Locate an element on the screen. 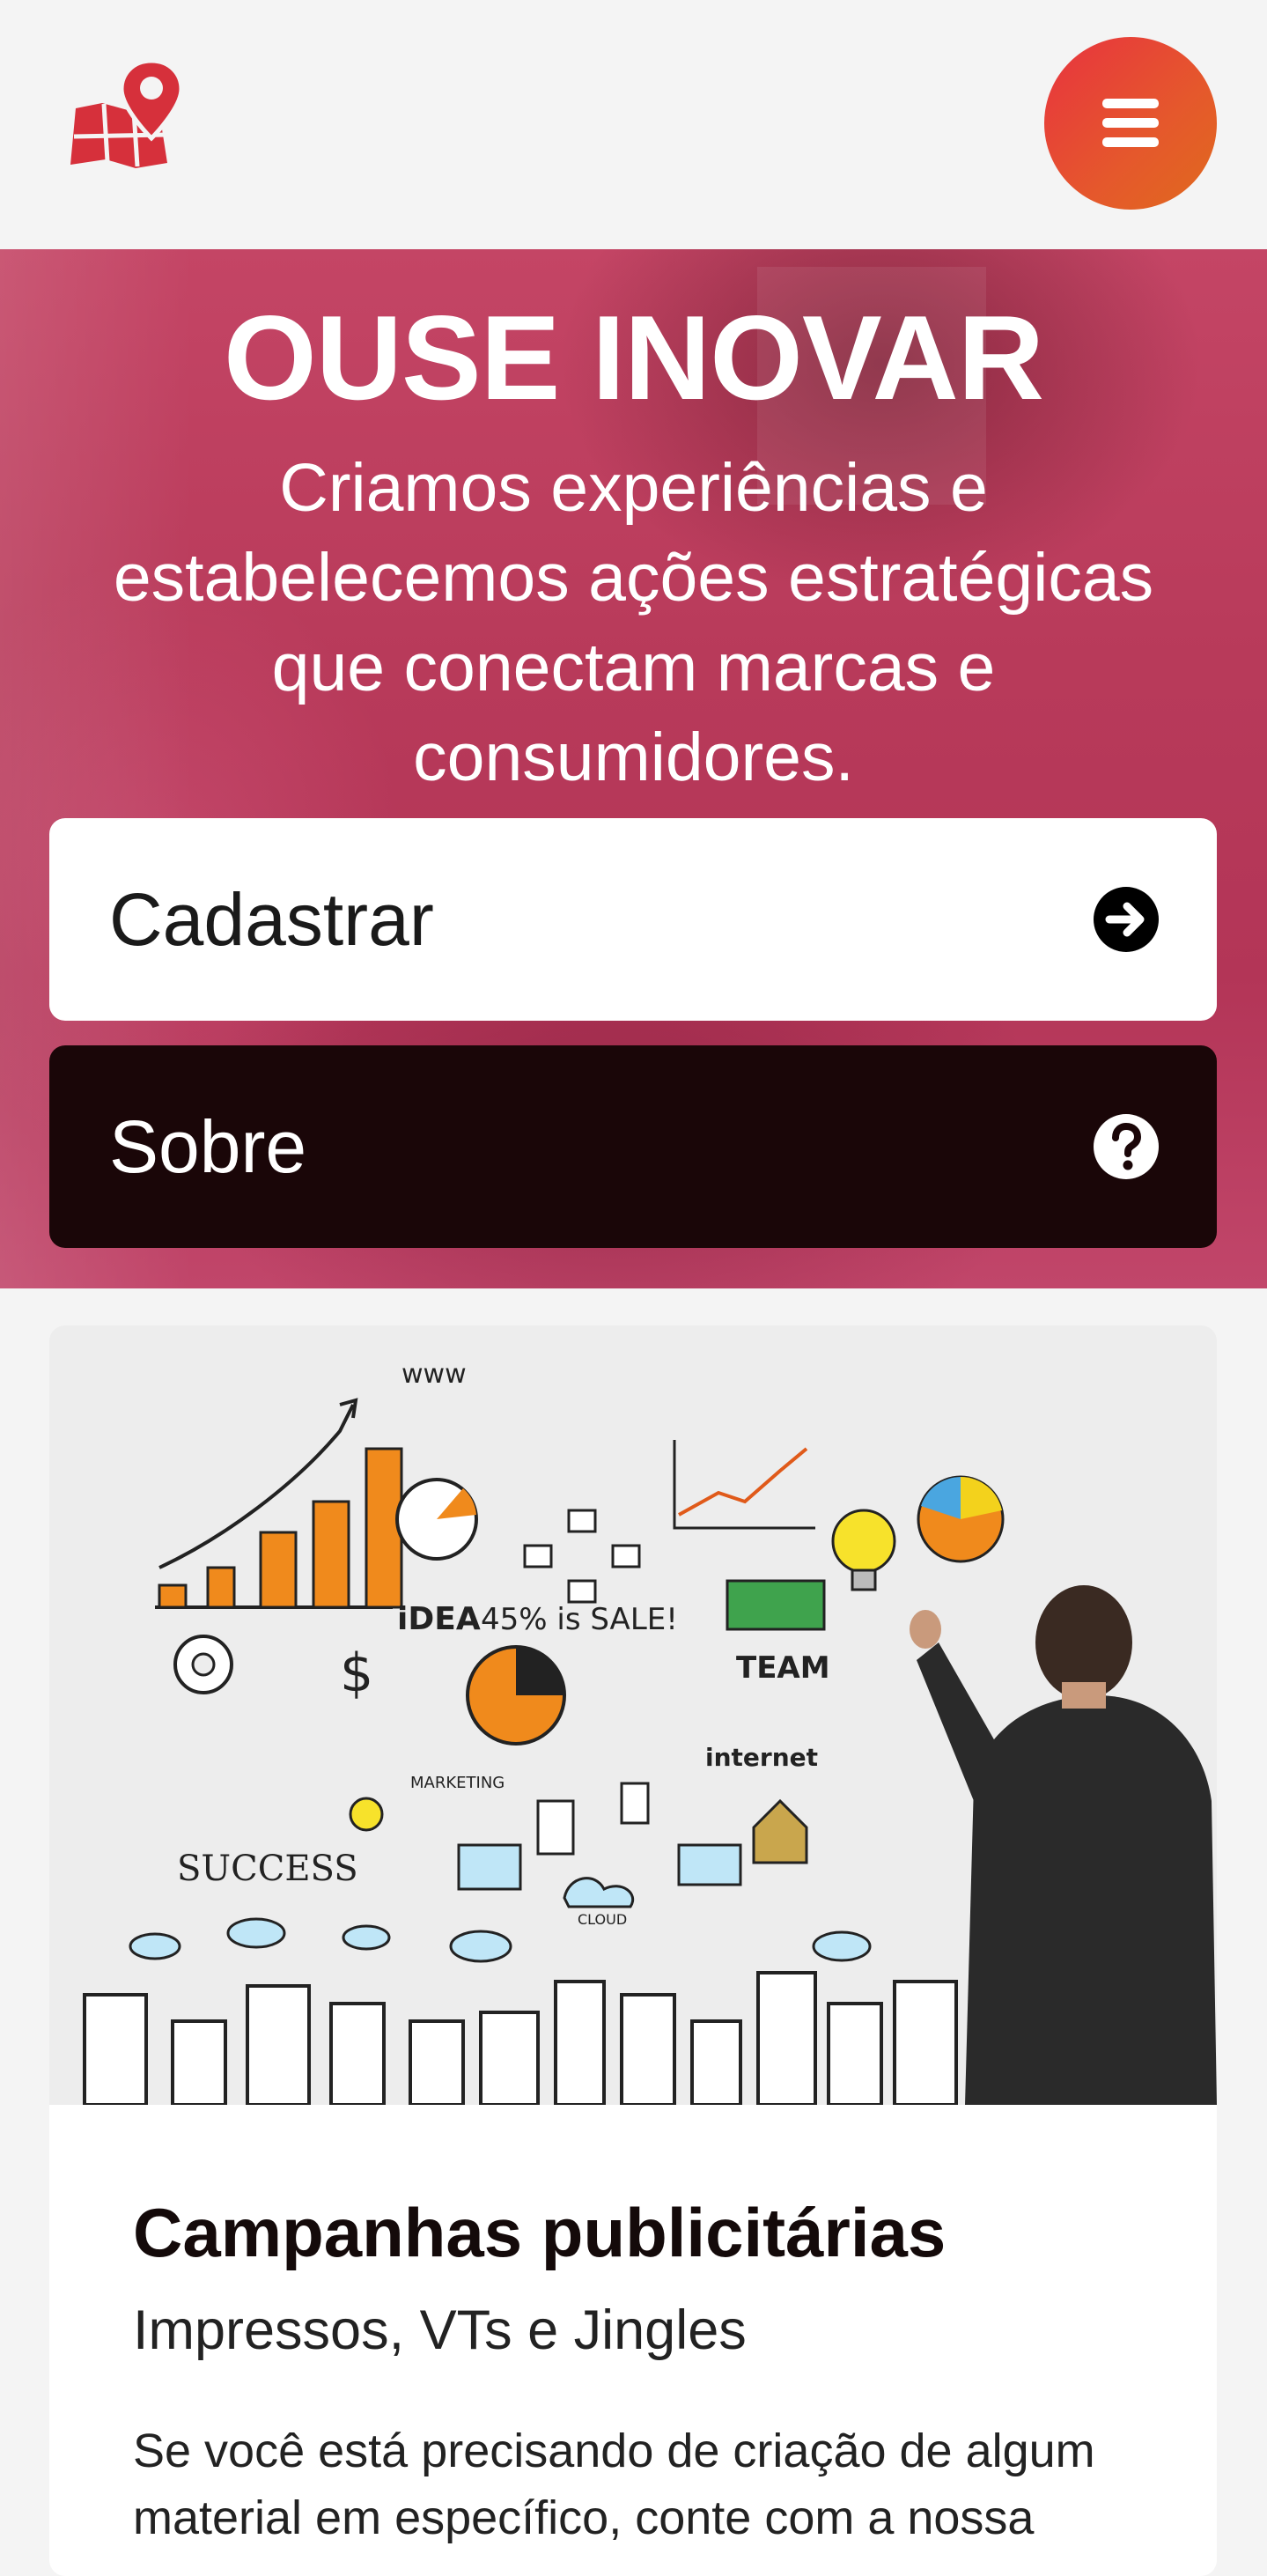  sobre-button: Sobre is located at coordinates (633, 1146).